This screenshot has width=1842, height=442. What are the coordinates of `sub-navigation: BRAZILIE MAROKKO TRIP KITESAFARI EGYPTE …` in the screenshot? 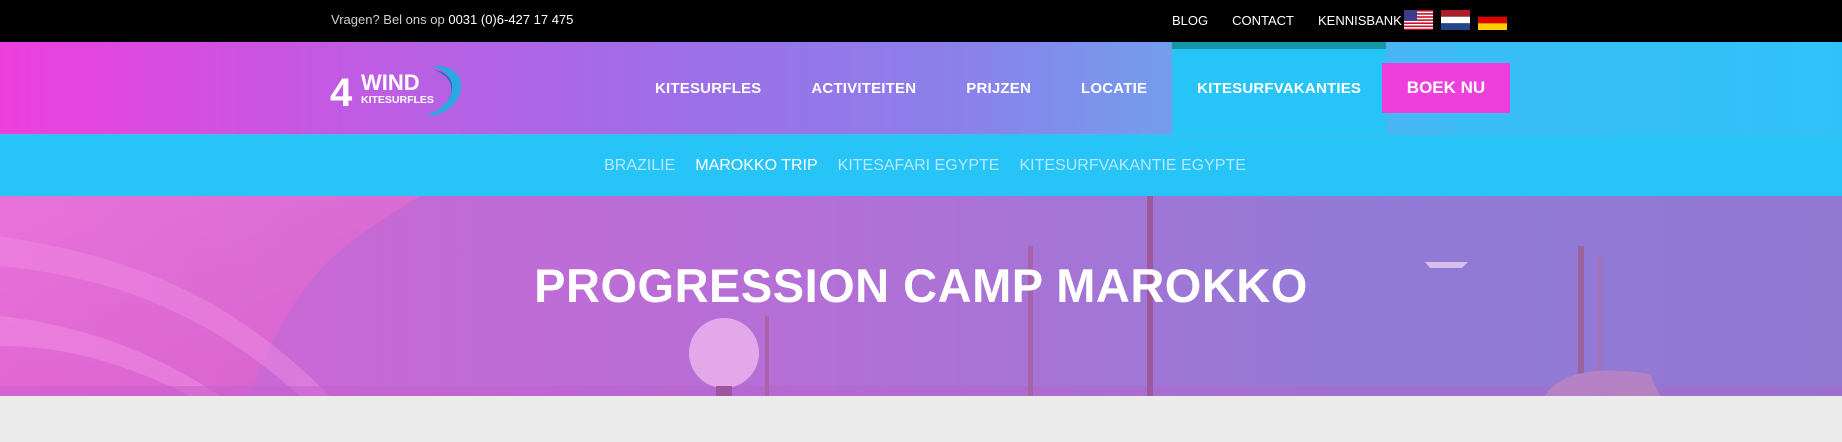 It's located at (921, 165).